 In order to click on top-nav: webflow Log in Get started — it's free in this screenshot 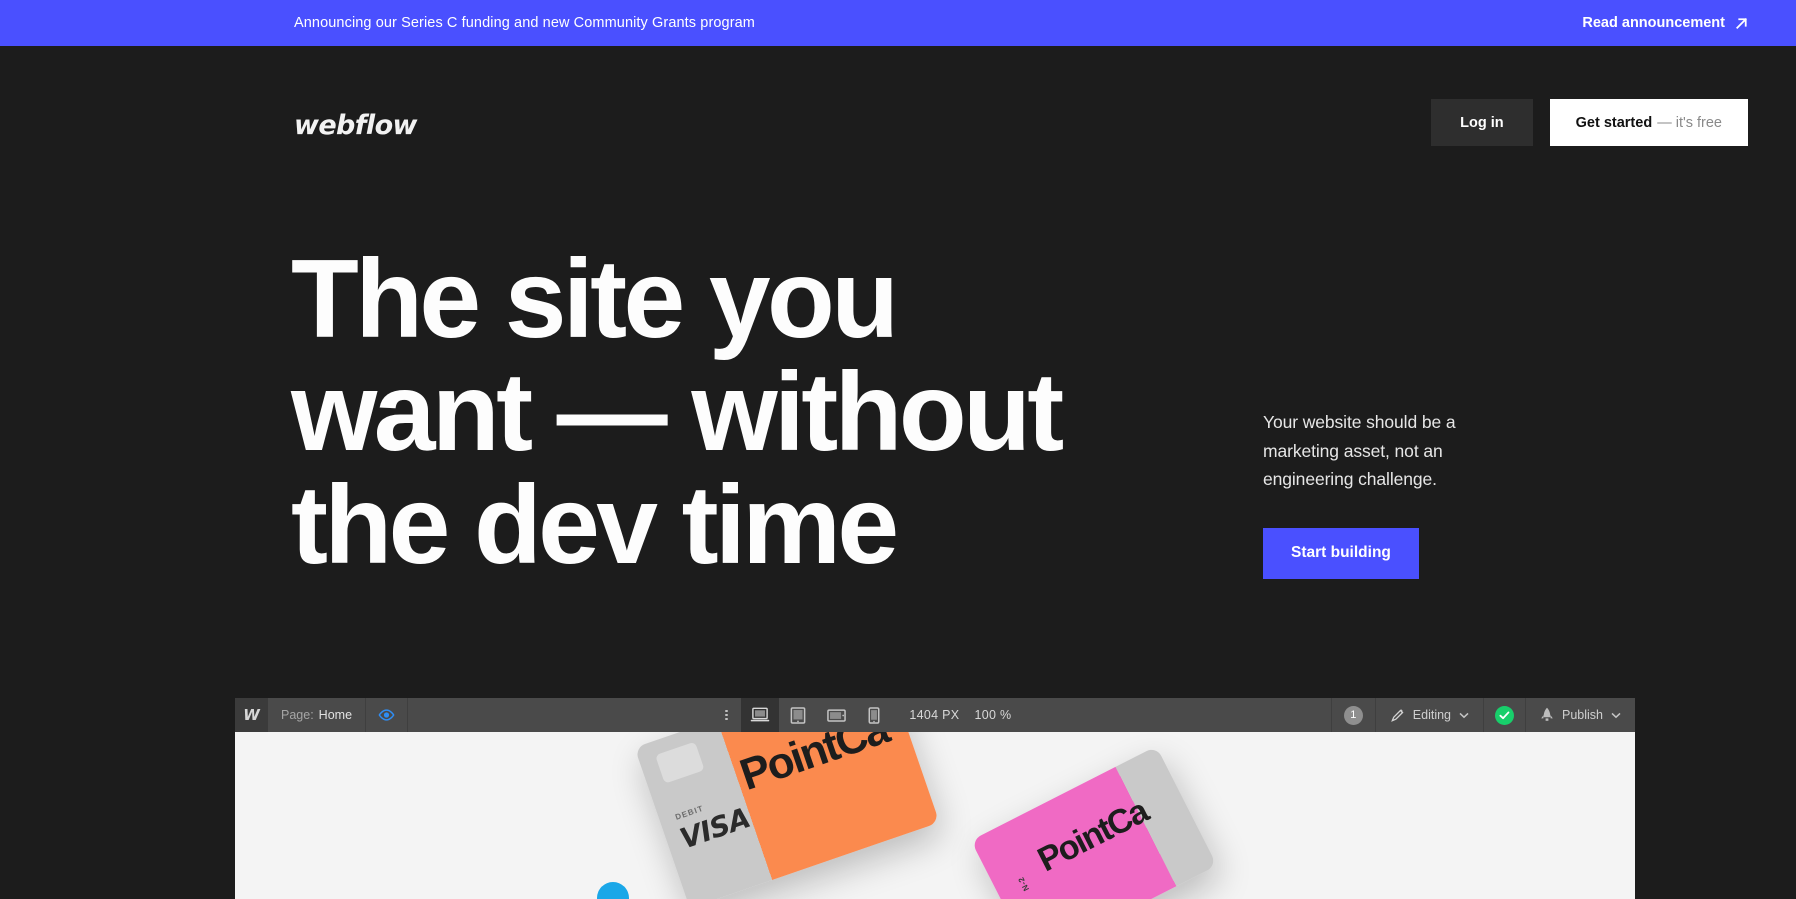, I will do `click(898, 106)`.